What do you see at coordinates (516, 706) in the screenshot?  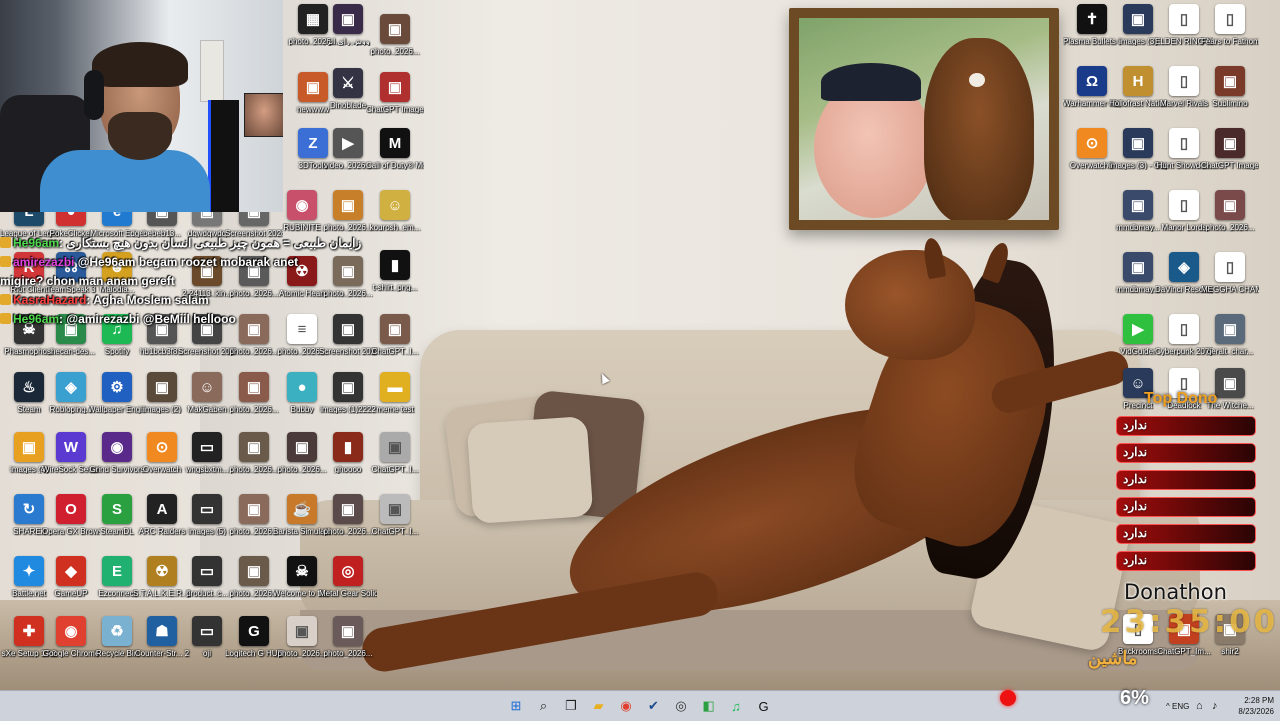 I see `start-icon: ⊞` at bounding box center [516, 706].